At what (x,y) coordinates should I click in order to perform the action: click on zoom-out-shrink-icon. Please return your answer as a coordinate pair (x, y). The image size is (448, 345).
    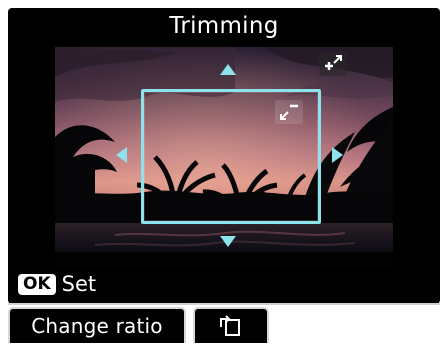
    Looking at the image, I should click on (289, 112).